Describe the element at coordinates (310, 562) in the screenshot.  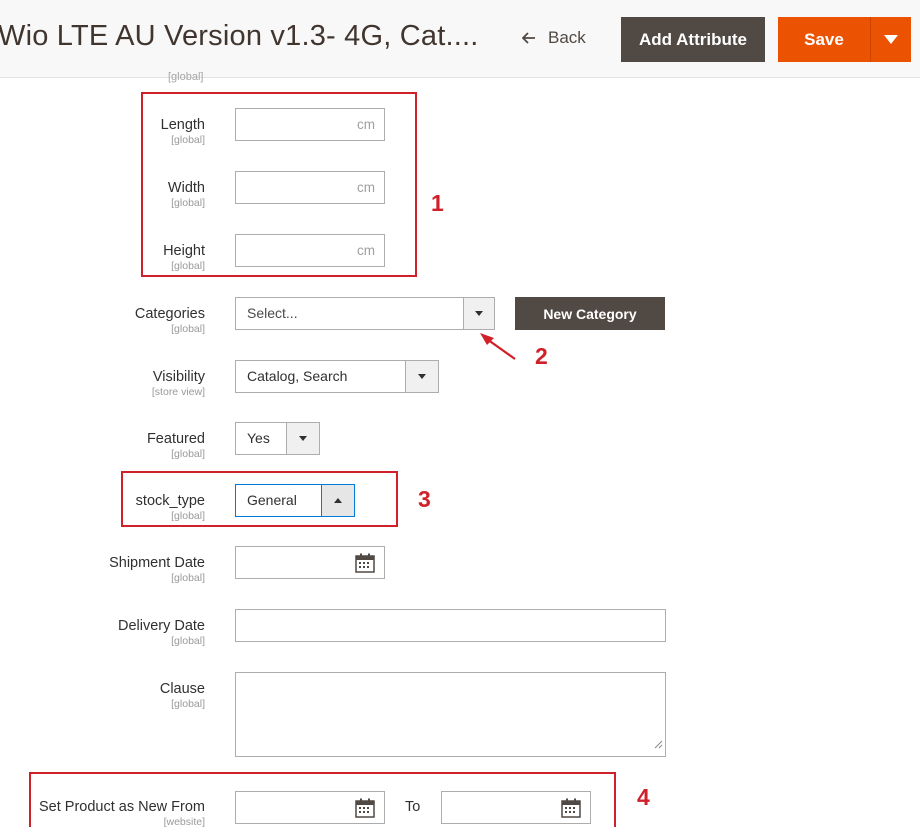
I see `shipment-date-input` at that location.